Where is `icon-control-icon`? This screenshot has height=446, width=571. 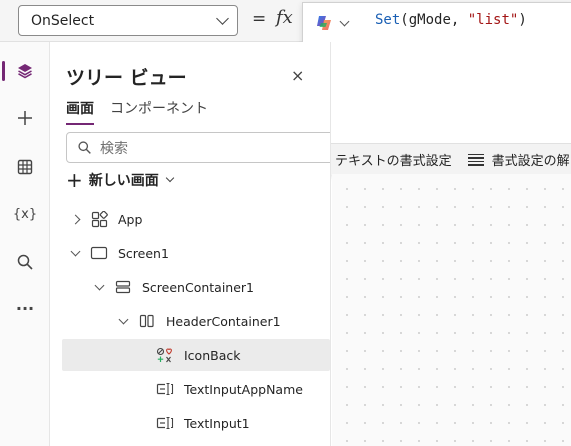 icon-control-icon is located at coordinates (165, 355).